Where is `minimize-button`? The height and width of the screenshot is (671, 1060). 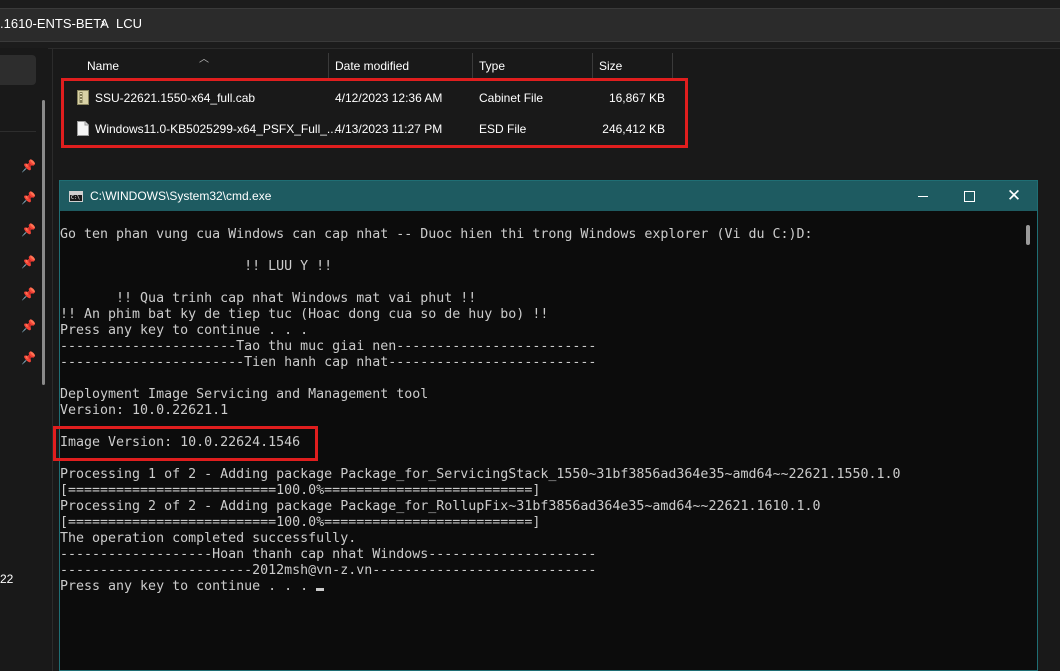 minimize-button is located at coordinates (923, 196).